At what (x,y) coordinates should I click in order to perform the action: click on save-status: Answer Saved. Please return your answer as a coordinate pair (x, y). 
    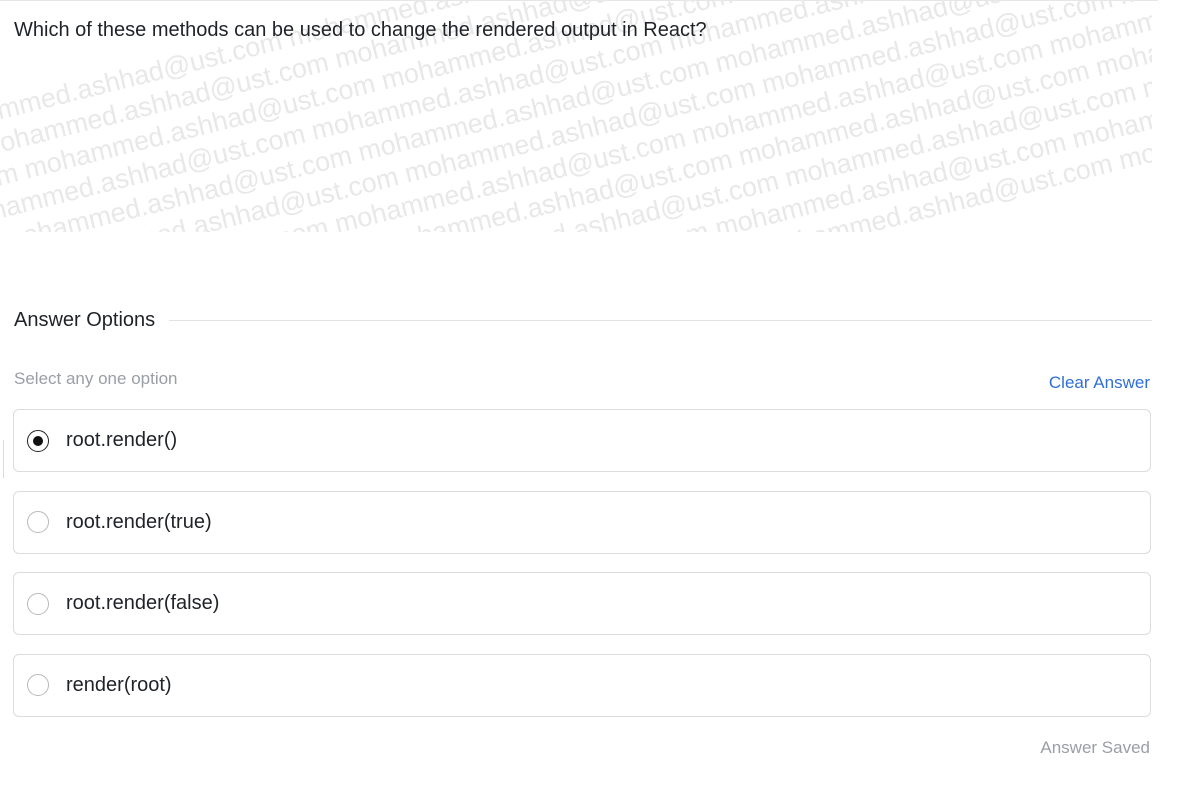
    Looking at the image, I should click on (1095, 747).